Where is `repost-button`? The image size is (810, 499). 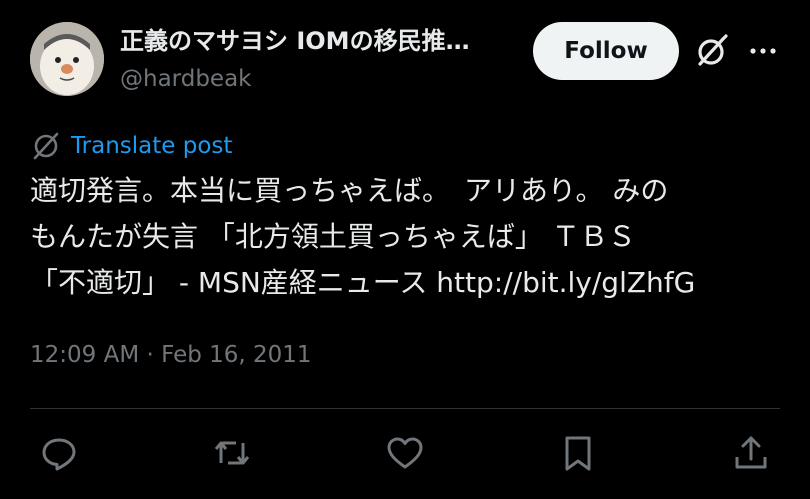 repost-button is located at coordinates (232, 453).